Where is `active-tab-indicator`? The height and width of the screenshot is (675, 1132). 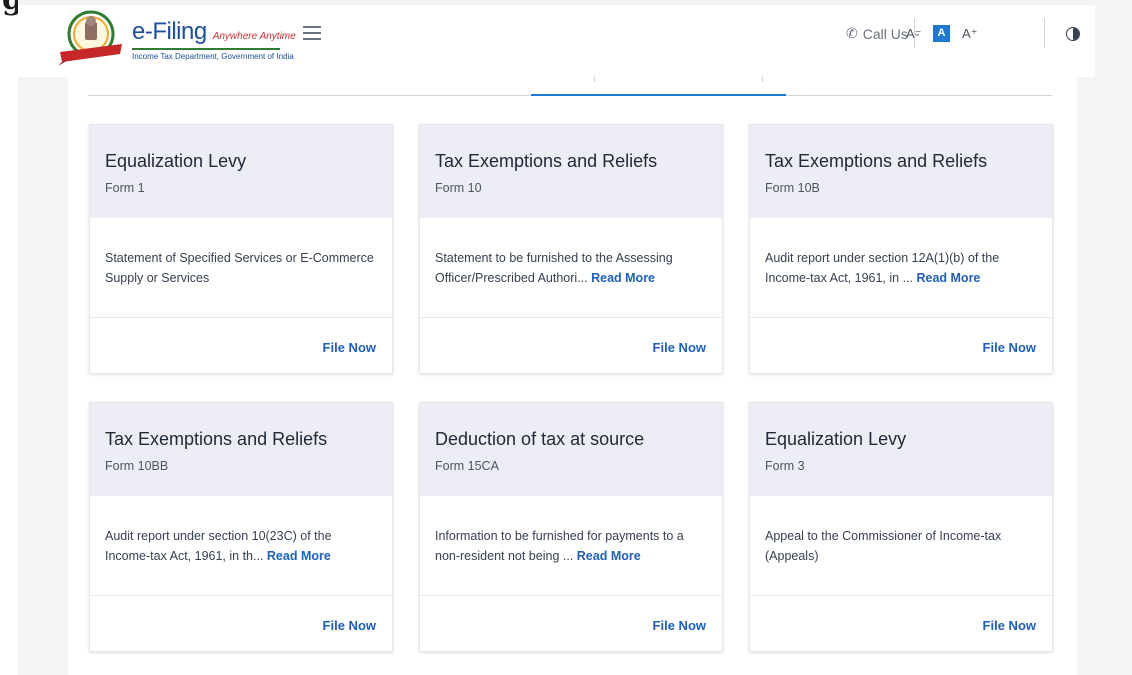
active-tab-indicator is located at coordinates (658, 95).